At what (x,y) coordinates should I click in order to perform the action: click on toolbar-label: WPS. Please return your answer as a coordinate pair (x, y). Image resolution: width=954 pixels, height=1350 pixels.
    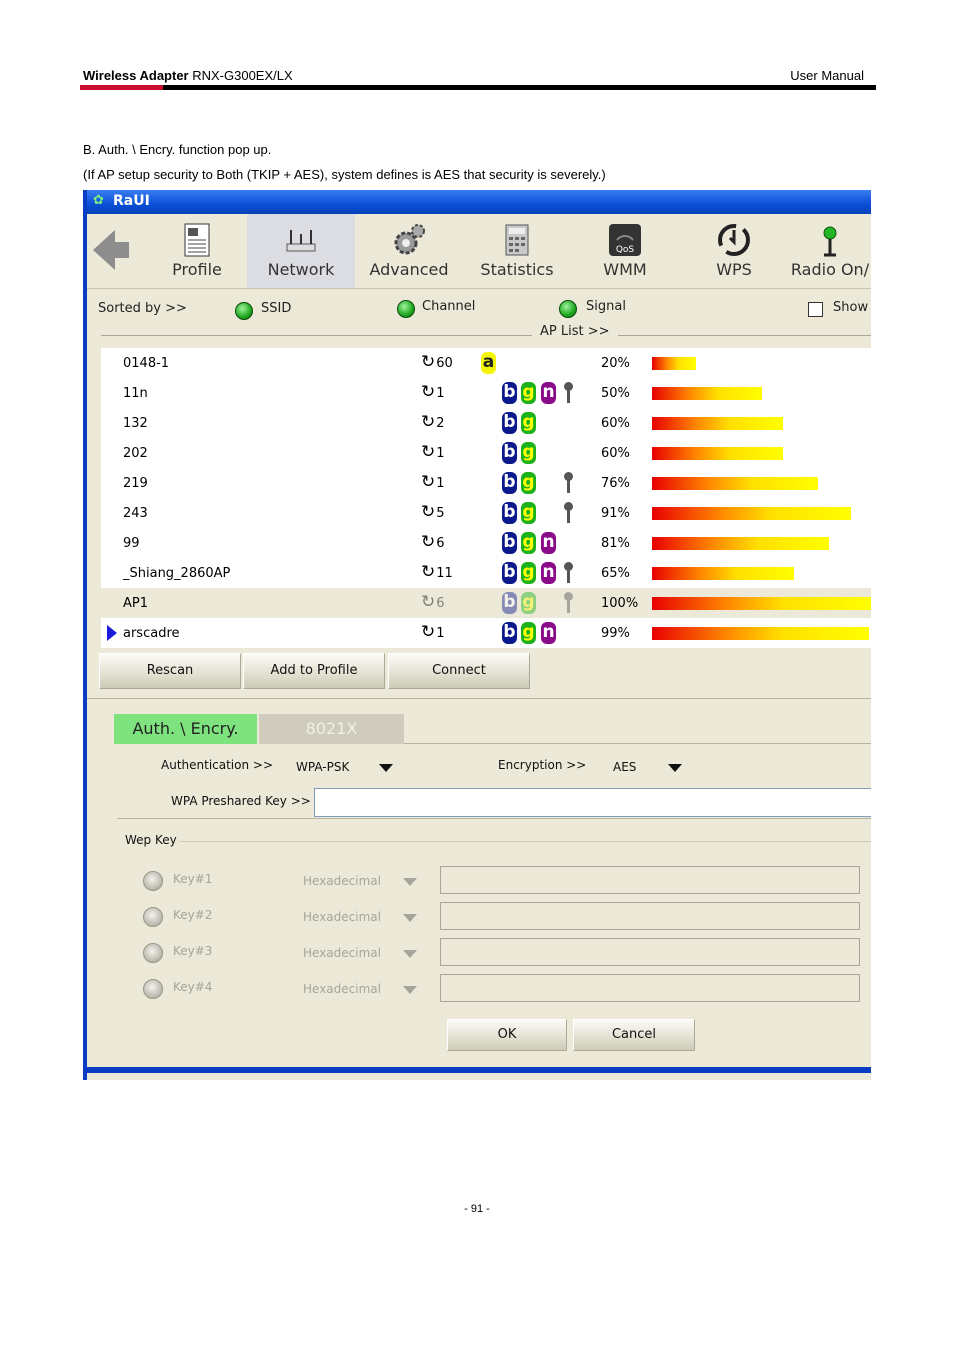
    Looking at the image, I should click on (734, 269).